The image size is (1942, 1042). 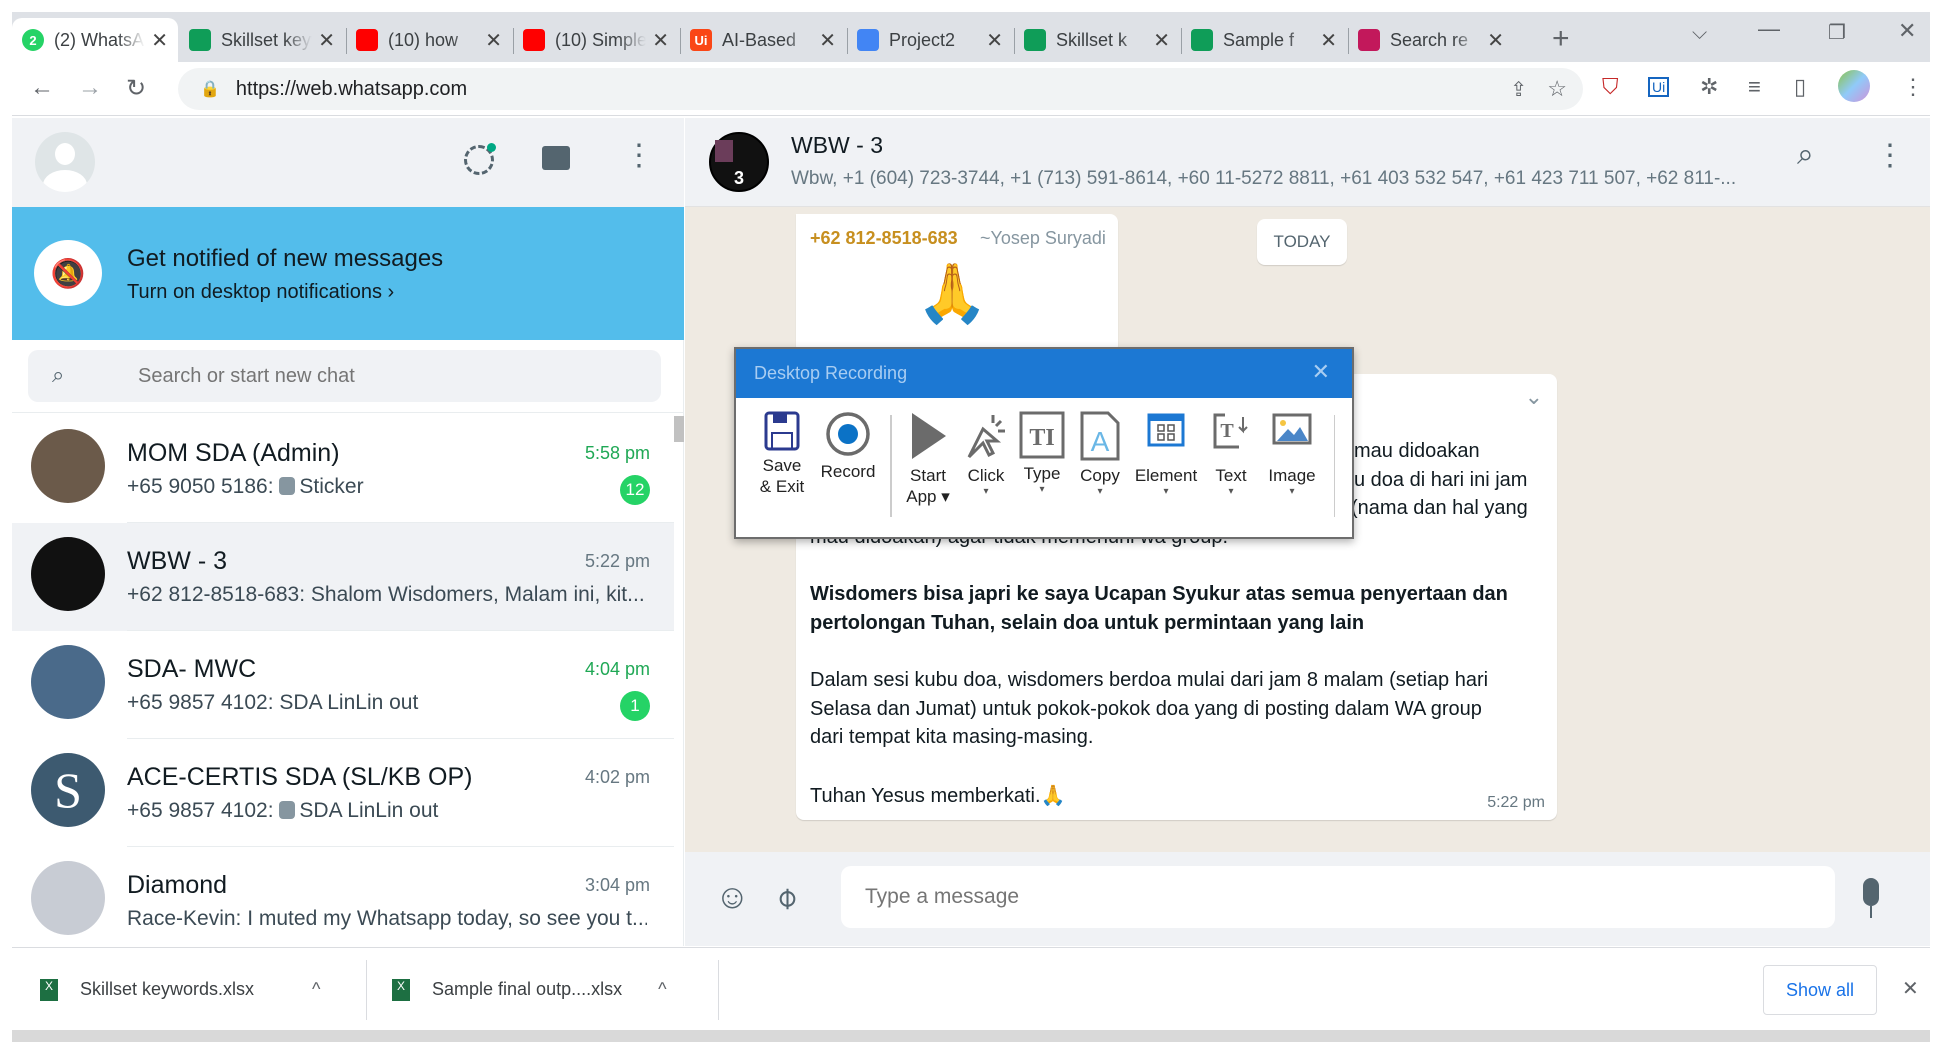 What do you see at coordinates (1044, 373) in the screenshot?
I see `dialog-titlebar: Desktop Recording ✕` at bounding box center [1044, 373].